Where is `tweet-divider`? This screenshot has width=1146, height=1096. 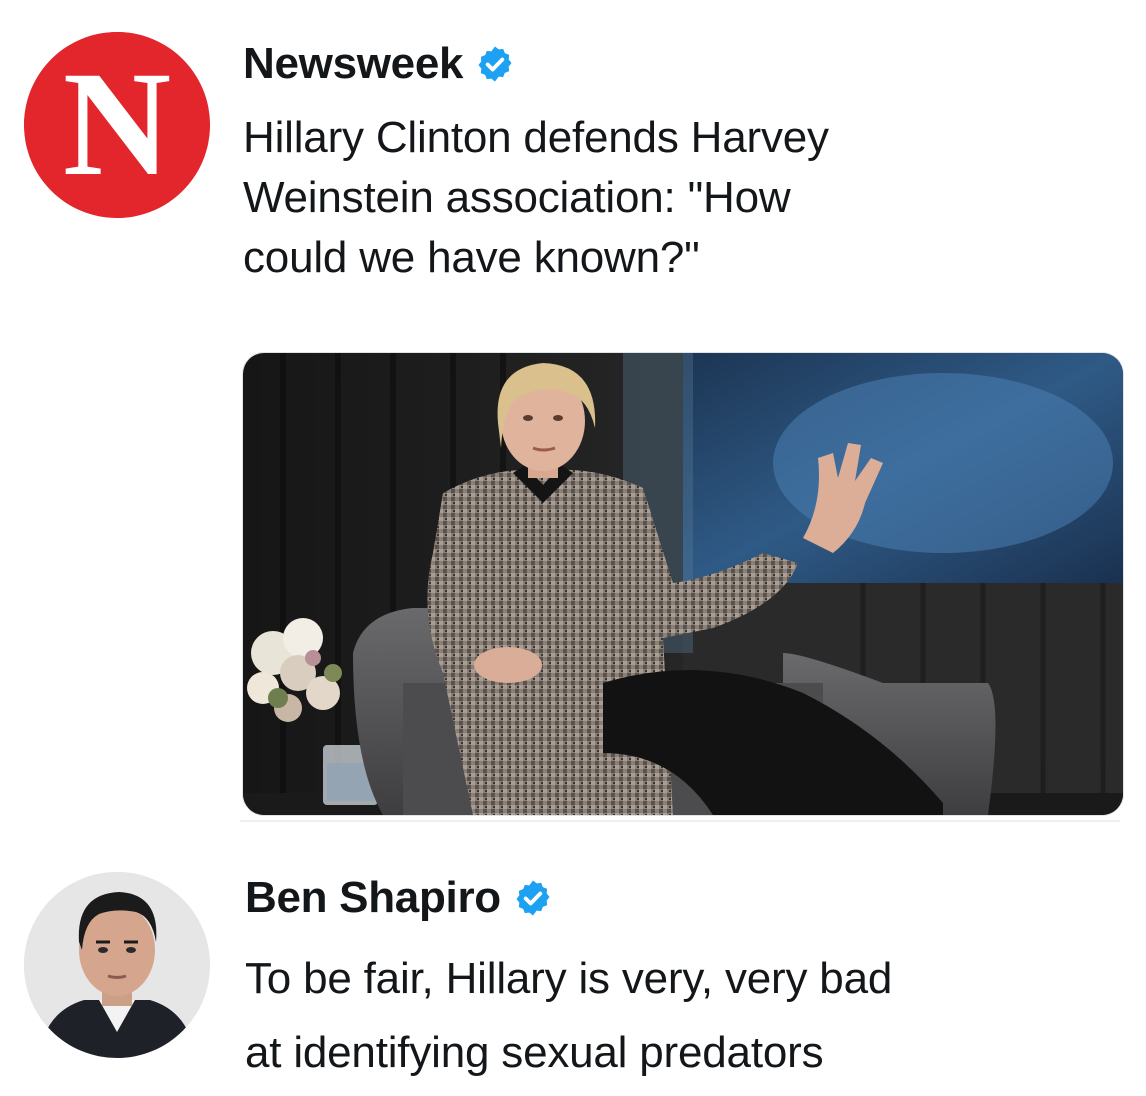
tweet-divider is located at coordinates (680, 821).